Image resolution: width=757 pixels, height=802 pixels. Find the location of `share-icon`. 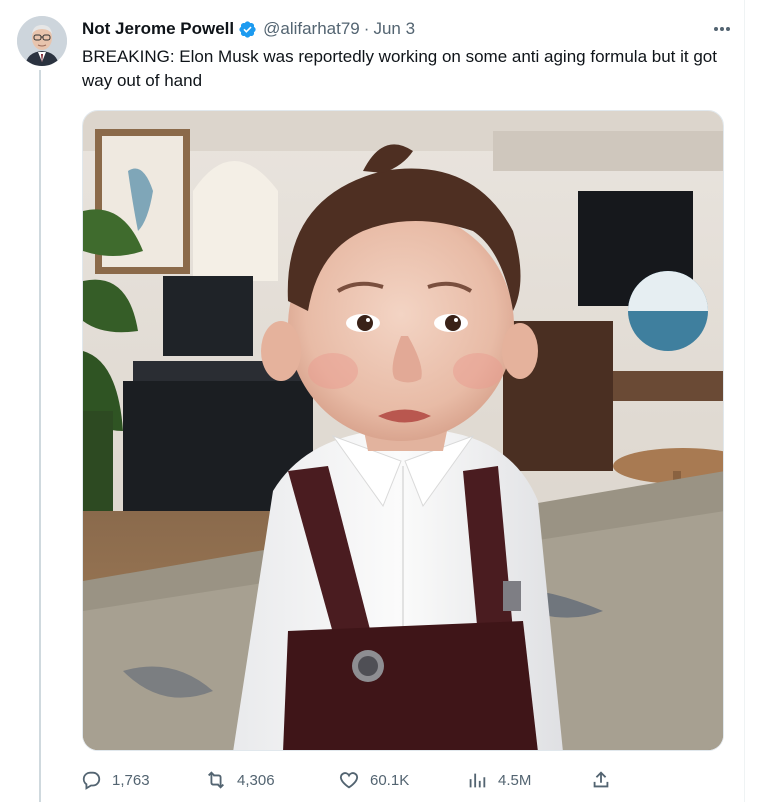

share-icon is located at coordinates (601, 779).